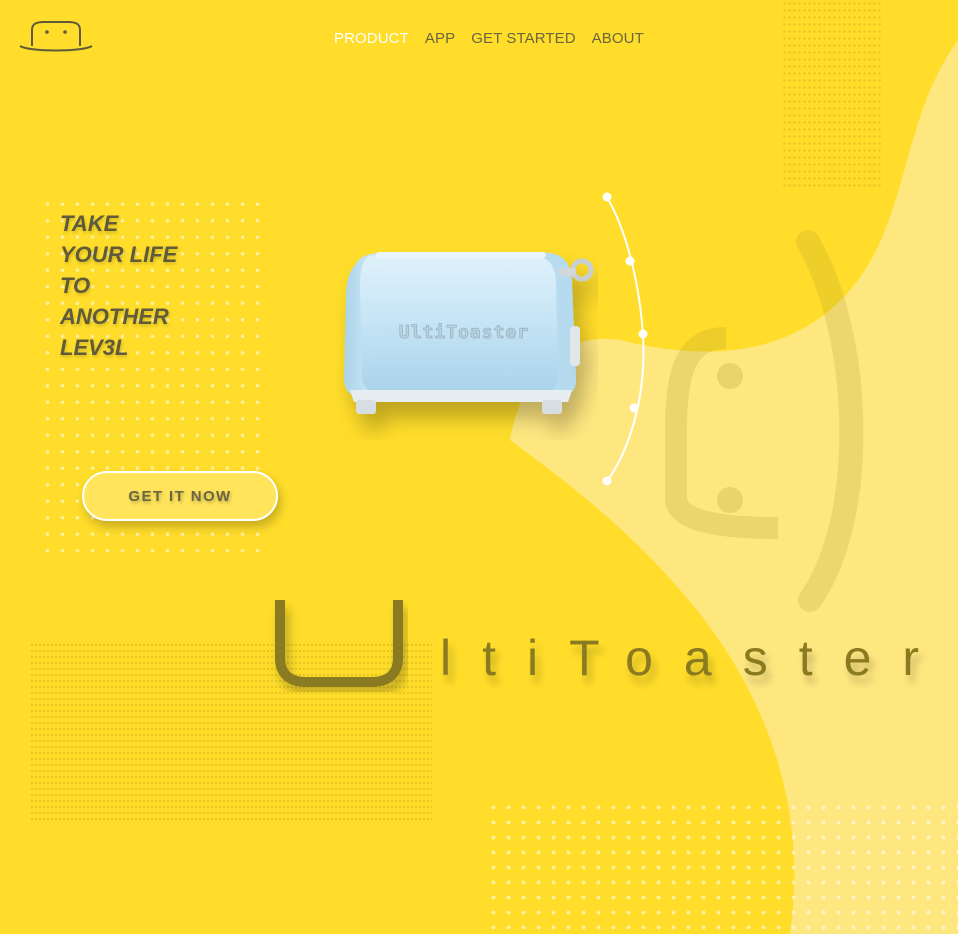 The width and height of the screenshot is (958, 934). What do you see at coordinates (56, 37) in the screenshot?
I see `hat-face-logo-icon` at bounding box center [56, 37].